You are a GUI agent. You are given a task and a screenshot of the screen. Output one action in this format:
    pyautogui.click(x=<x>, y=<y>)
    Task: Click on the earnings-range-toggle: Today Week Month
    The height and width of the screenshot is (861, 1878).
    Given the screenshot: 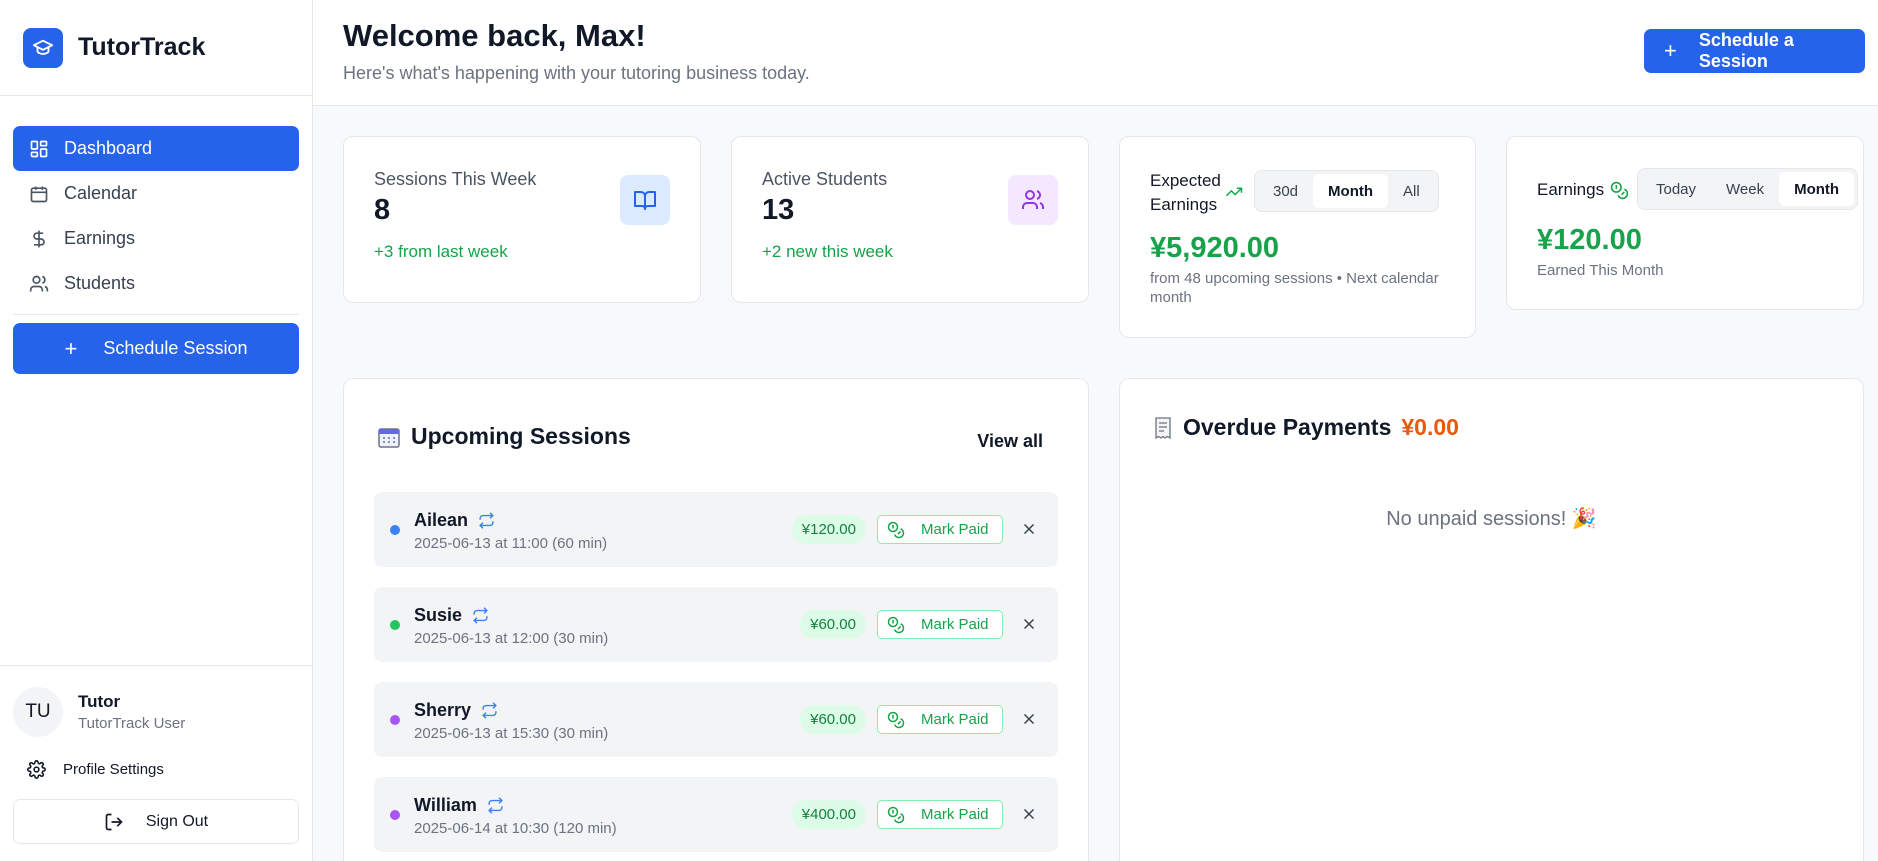 What is the action you would take?
    pyautogui.click(x=1748, y=189)
    